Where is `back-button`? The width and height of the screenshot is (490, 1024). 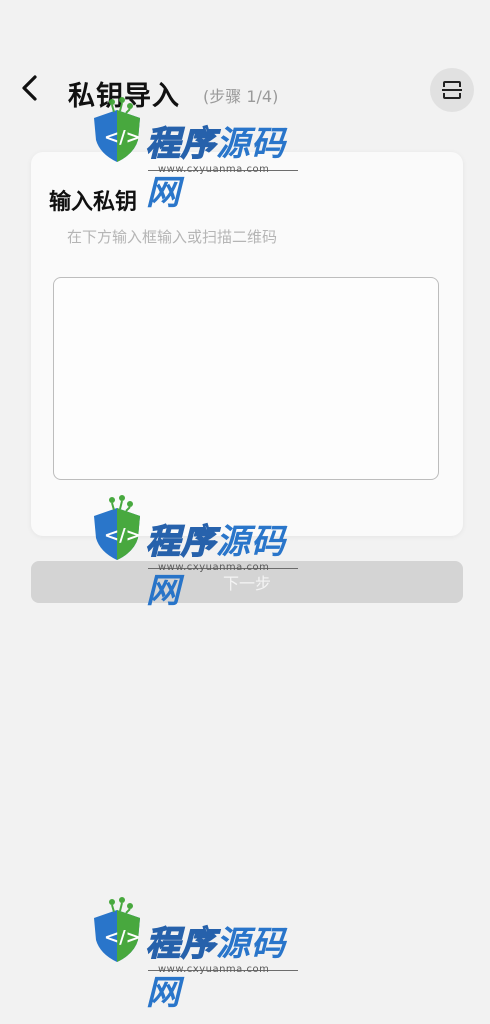
back-button is located at coordinates (30, 88).